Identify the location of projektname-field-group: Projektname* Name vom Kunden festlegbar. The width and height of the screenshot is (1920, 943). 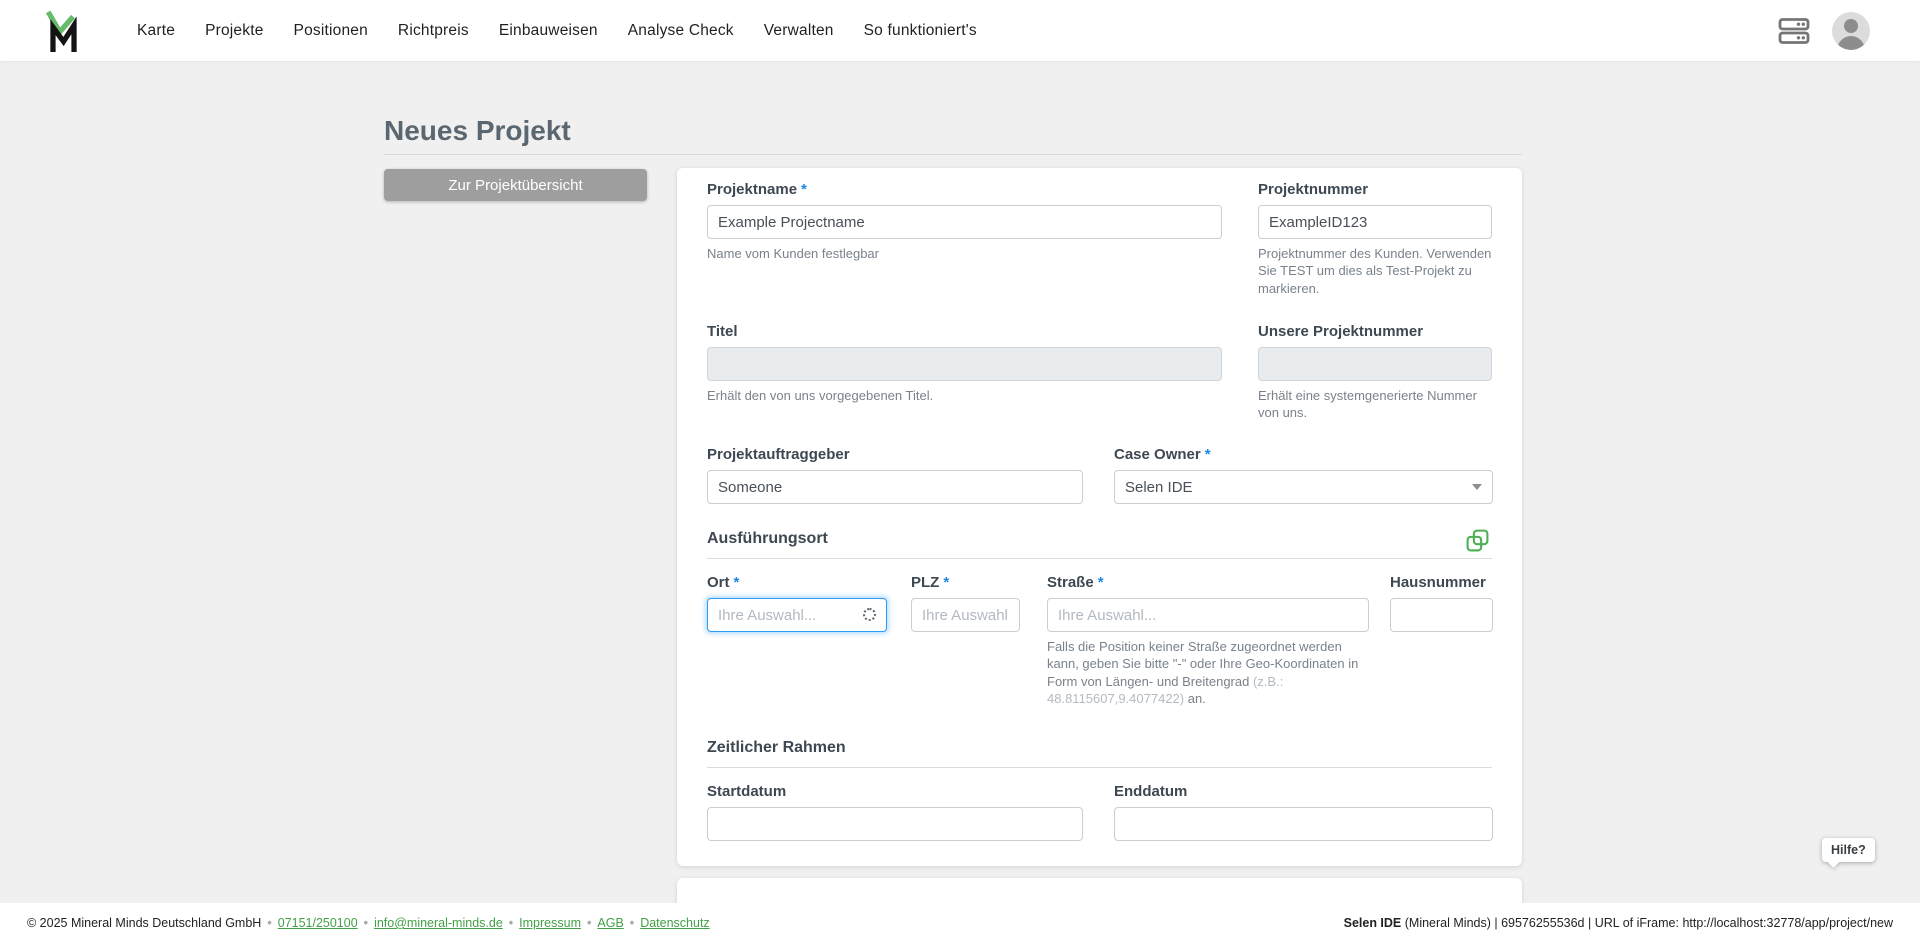
(964, 221).